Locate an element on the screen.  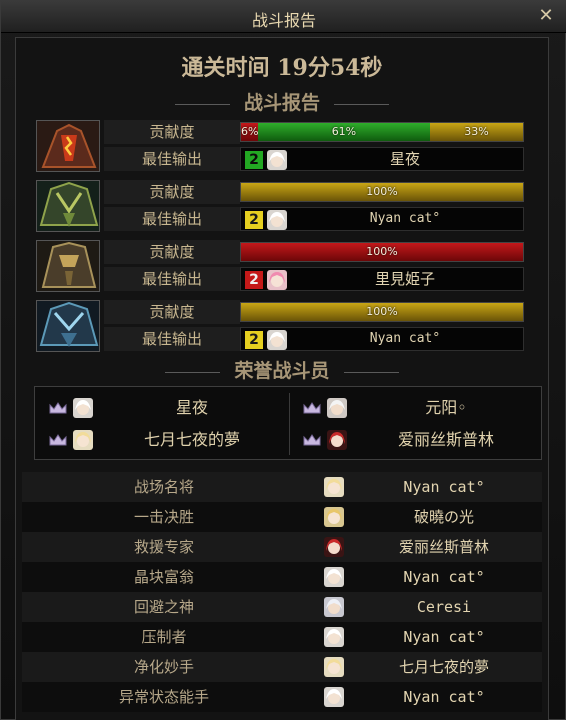
red-hair-avatar is located at coordinates (334, 547).